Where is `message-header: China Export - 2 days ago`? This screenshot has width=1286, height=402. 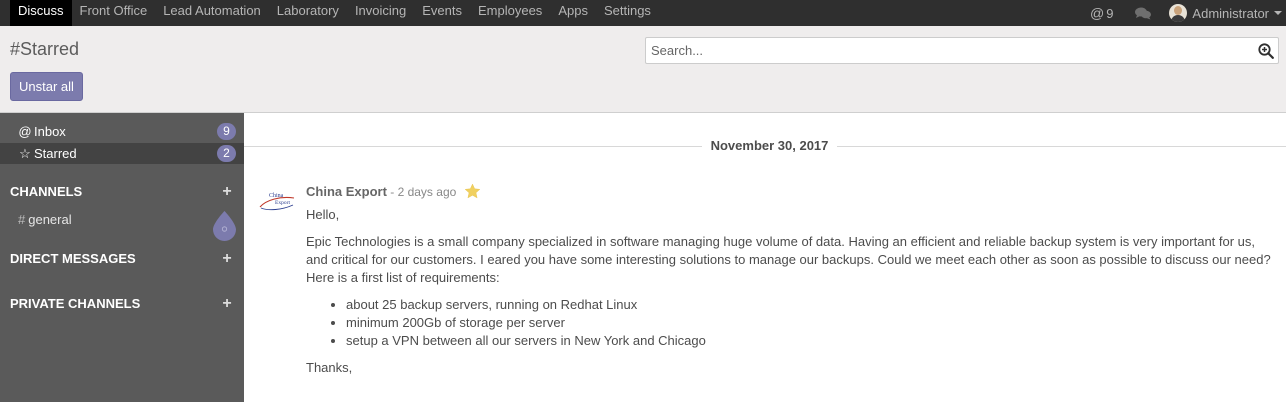 message-header: China Export - 2 days ago is located at coordinates (381, 191).